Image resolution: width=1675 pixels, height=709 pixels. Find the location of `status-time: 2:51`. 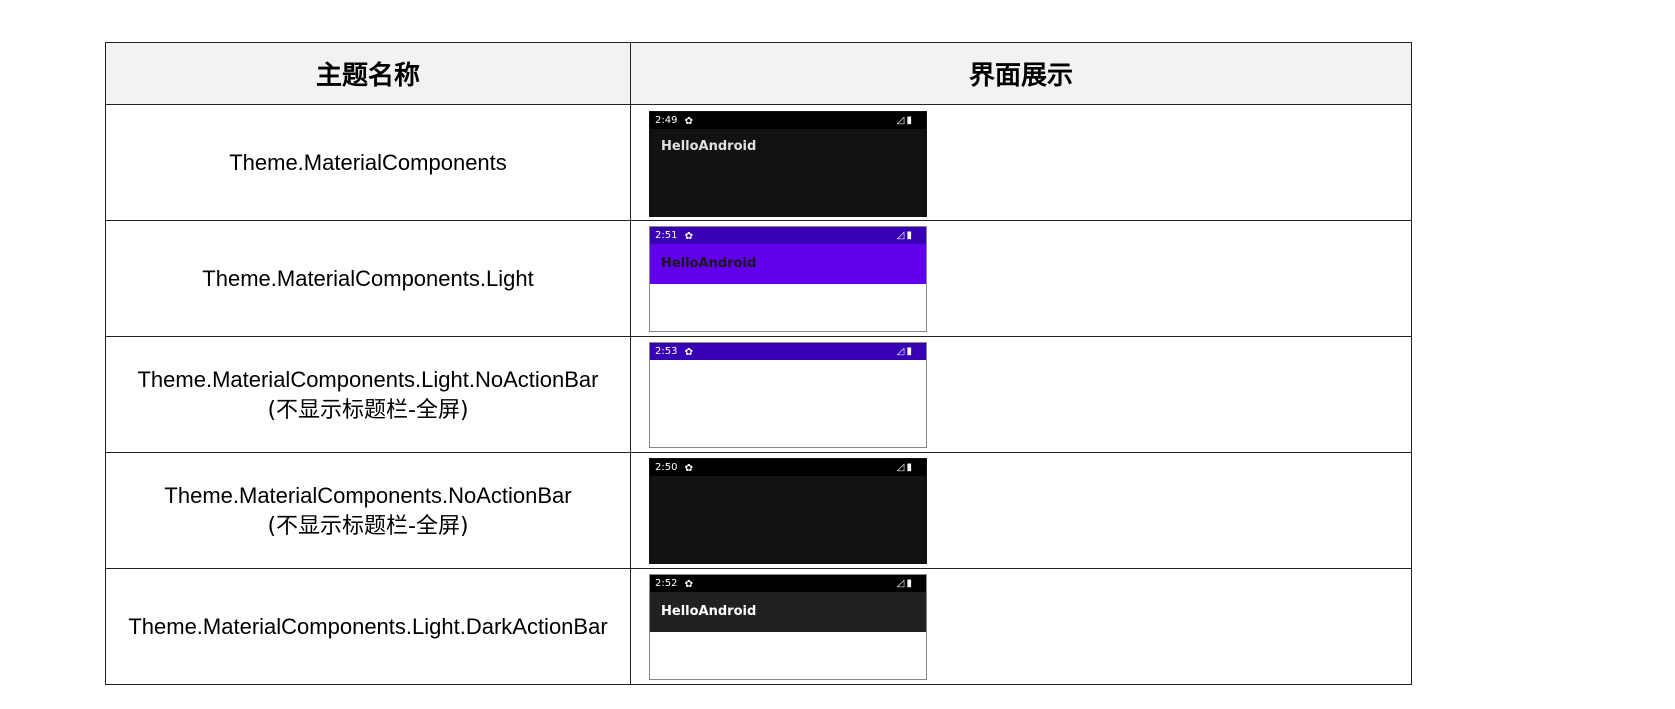

status-time: 2:51 is located at coordinates (666, 235).